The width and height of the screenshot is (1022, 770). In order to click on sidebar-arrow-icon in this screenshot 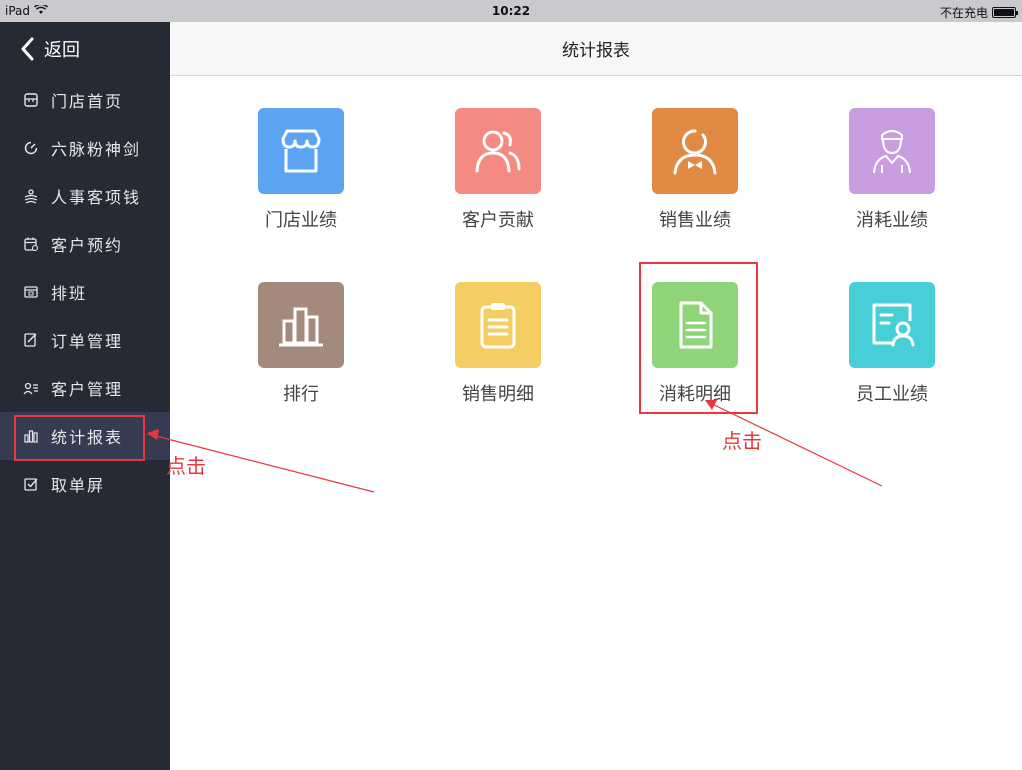, I will do `click(261, 461)`.